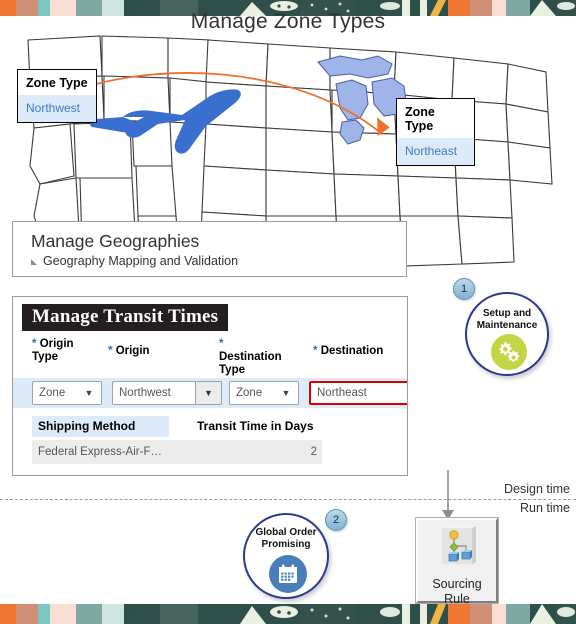 This screenshot has width=576, height=624. I want to click on setup-and-maintenance-label: Setup and Maintenance, so click(507, 320).